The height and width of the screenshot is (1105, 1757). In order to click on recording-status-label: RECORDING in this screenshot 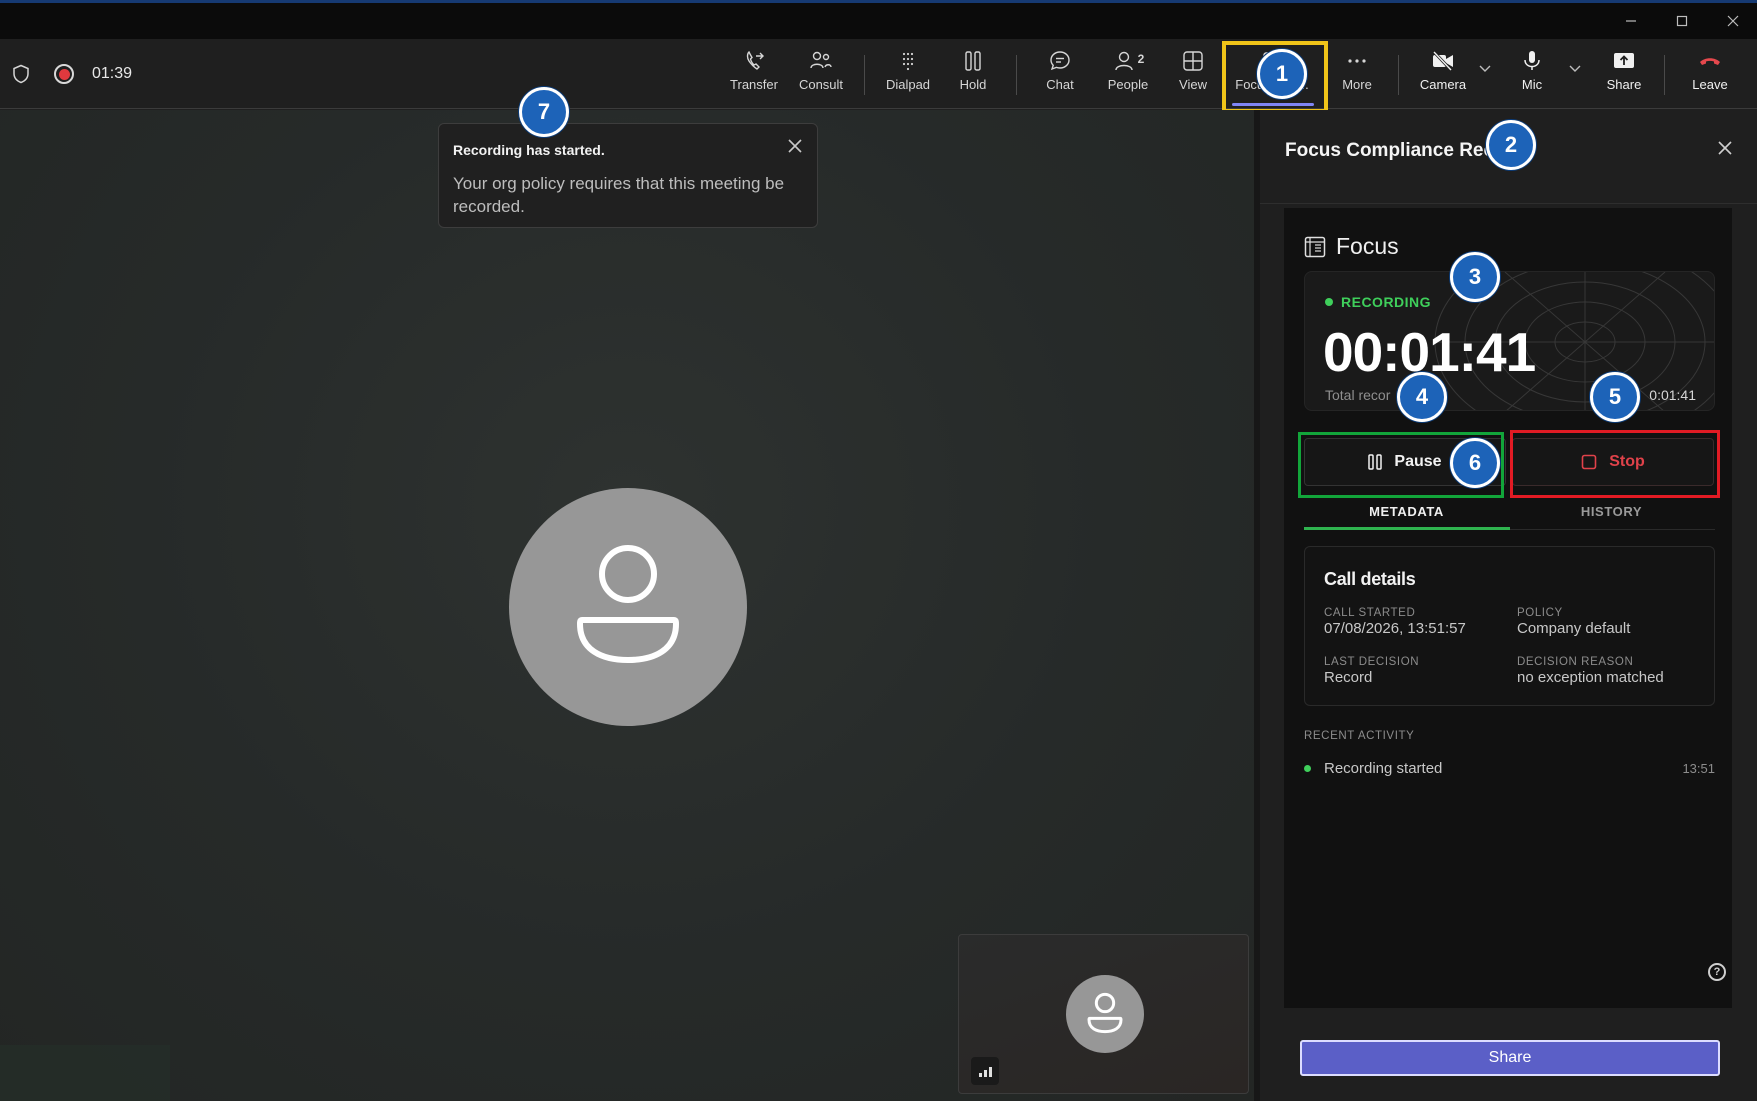, I will do `click(1386, 302)`.